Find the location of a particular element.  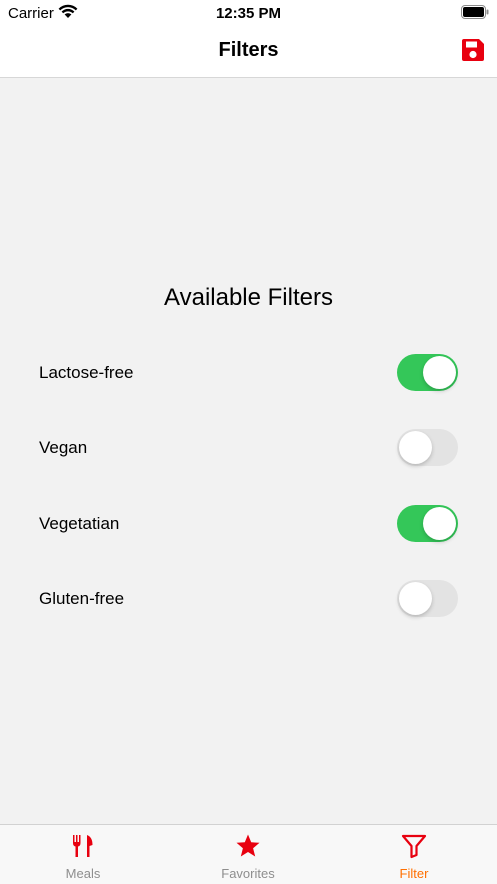

filter-label: Vegetatian is located at coordinates (79, 523).